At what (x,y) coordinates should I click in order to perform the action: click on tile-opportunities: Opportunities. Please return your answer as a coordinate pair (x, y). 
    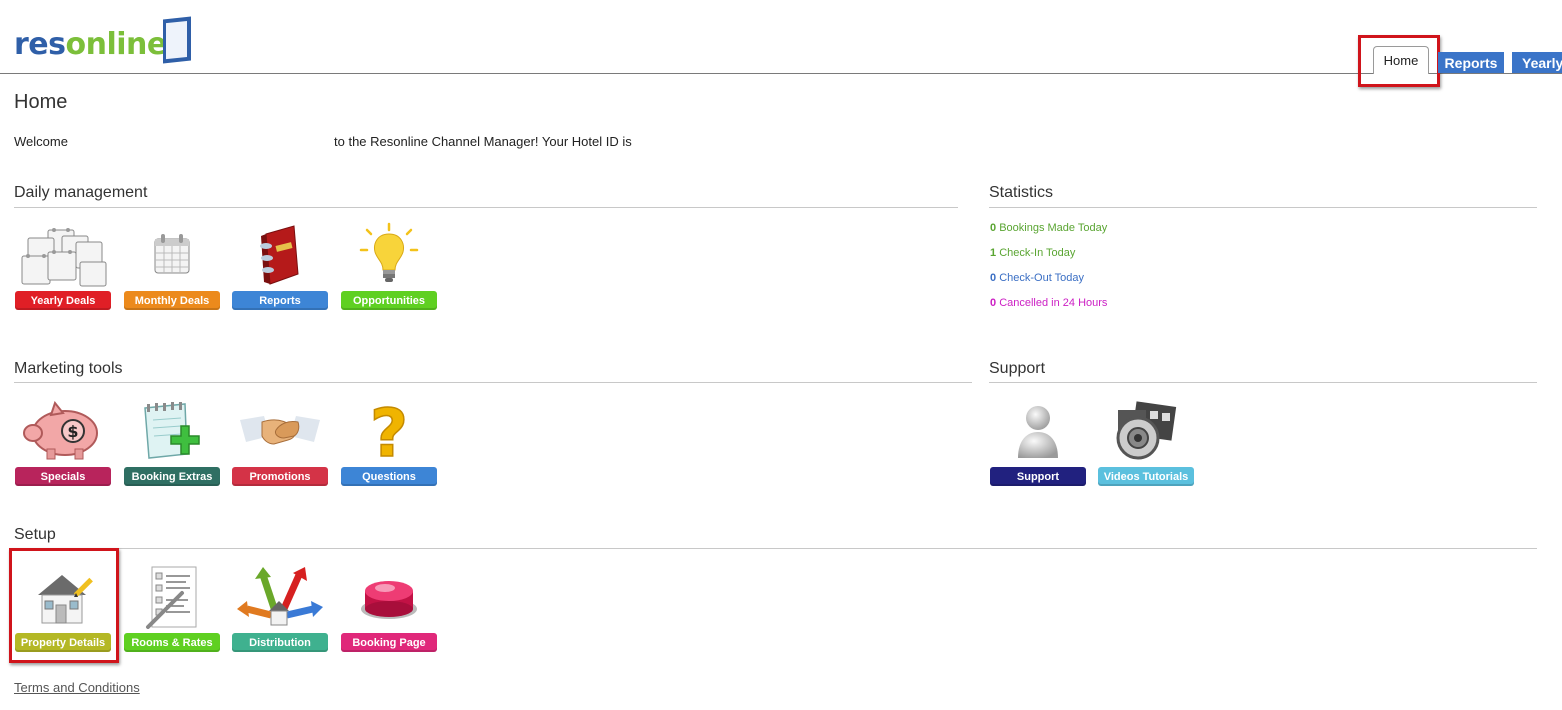
    Looking at the image, I should click on (389, 265).